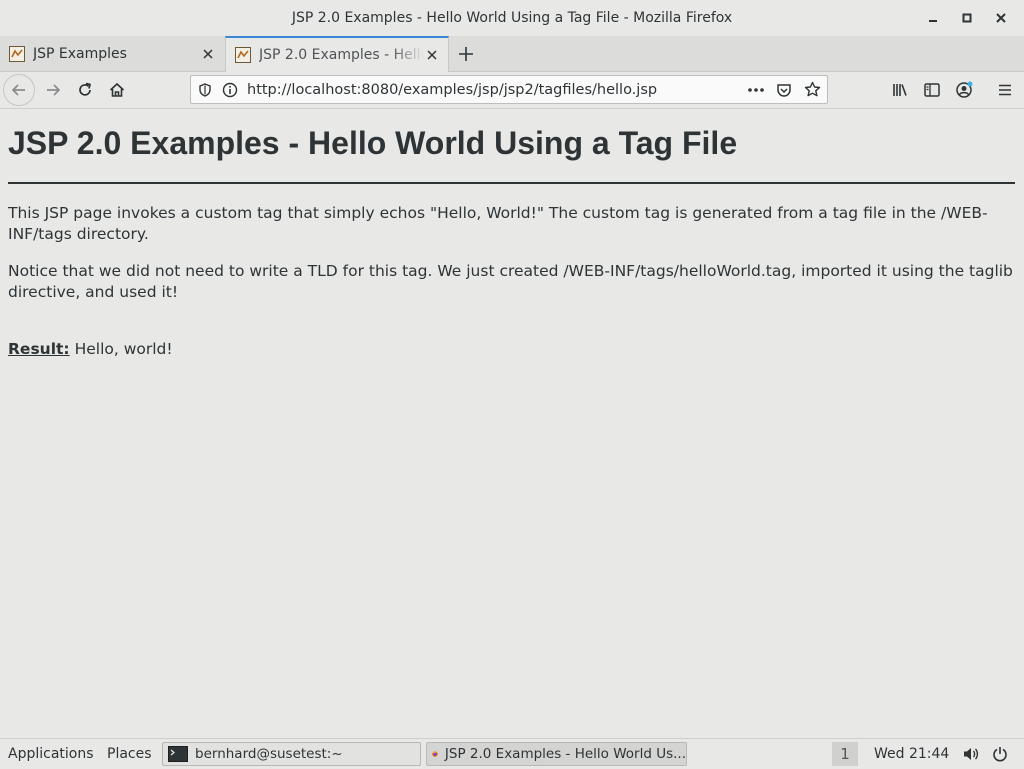 The height and width of the screenshot is (769, 1024). I want to click on maximize-button, so click(967, 18).